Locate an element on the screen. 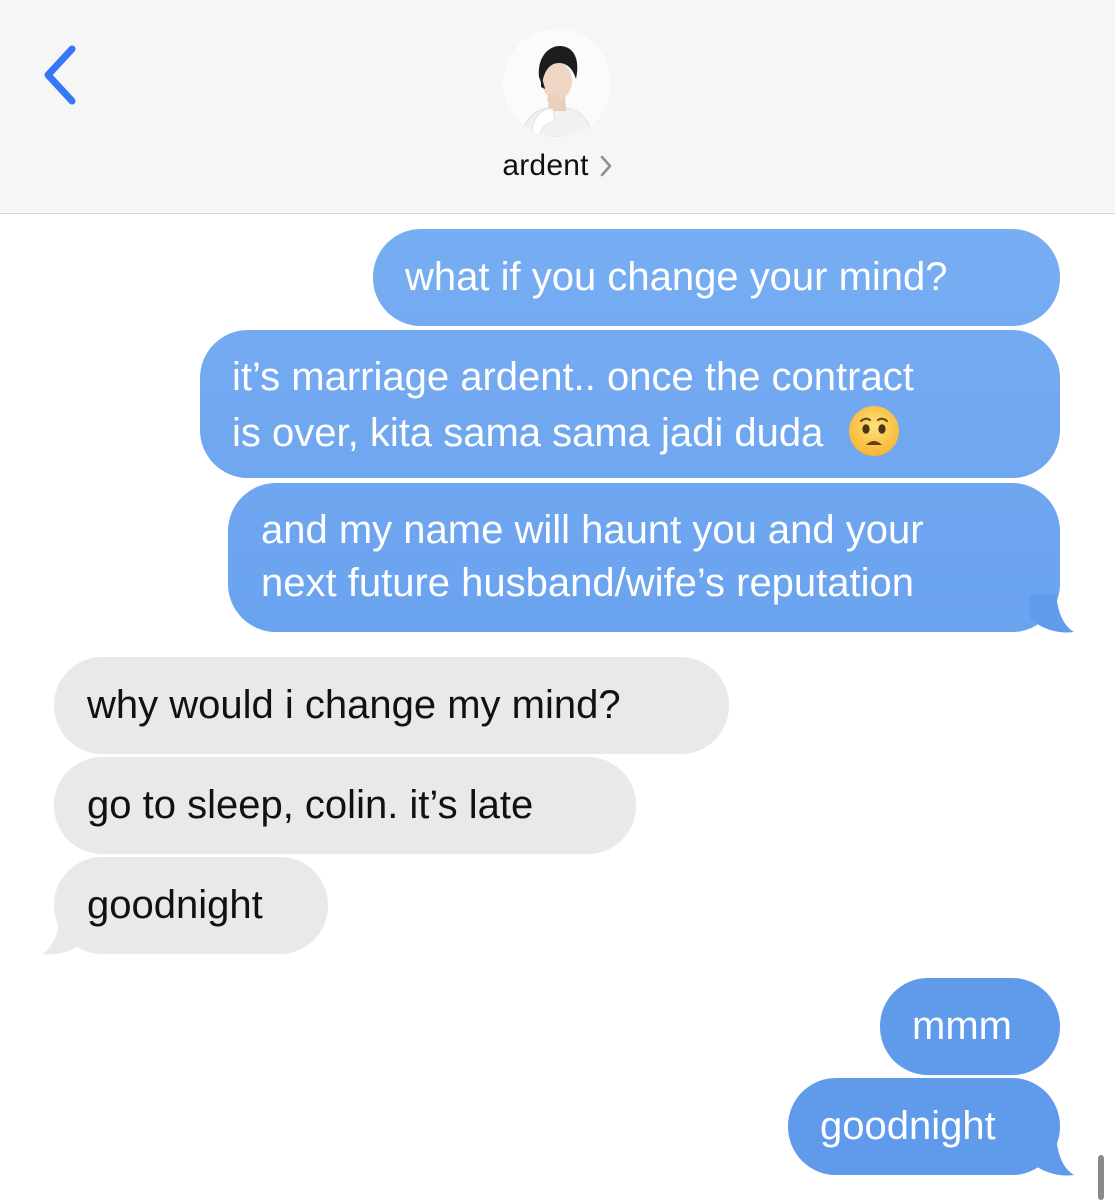  message-bubble-received: go to sleep, colin. it’s late is located at coordinates (345, 805).